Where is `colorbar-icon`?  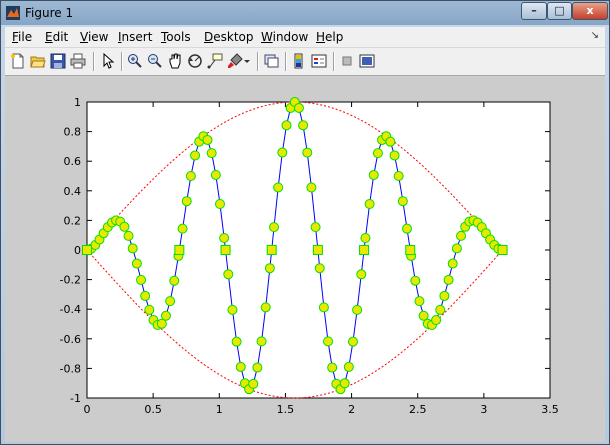
colorbar-icon is located at coordinates (299, 61).